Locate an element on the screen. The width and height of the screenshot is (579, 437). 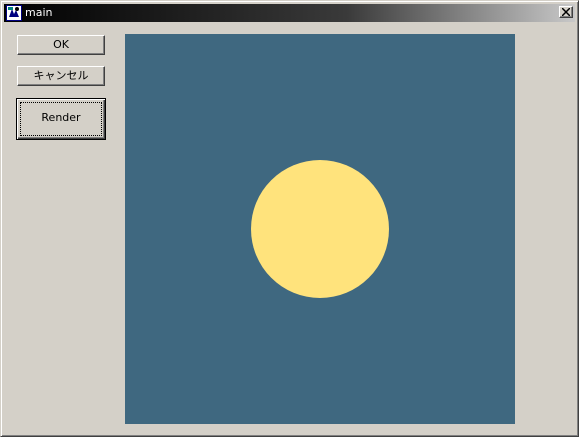
render-button-label: Render is located at coordinates (61, 117).